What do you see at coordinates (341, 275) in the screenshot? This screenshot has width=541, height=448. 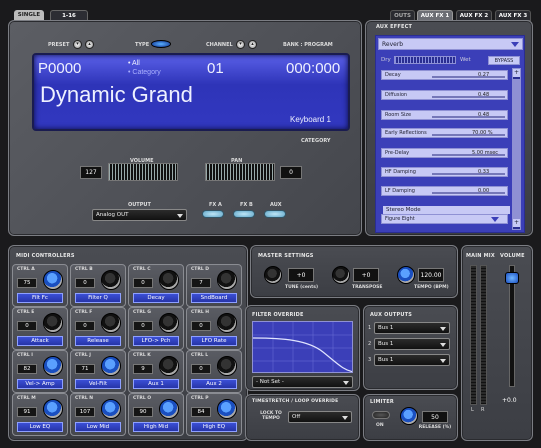 I see `transpose-knob` at bounding box center [341, 275].